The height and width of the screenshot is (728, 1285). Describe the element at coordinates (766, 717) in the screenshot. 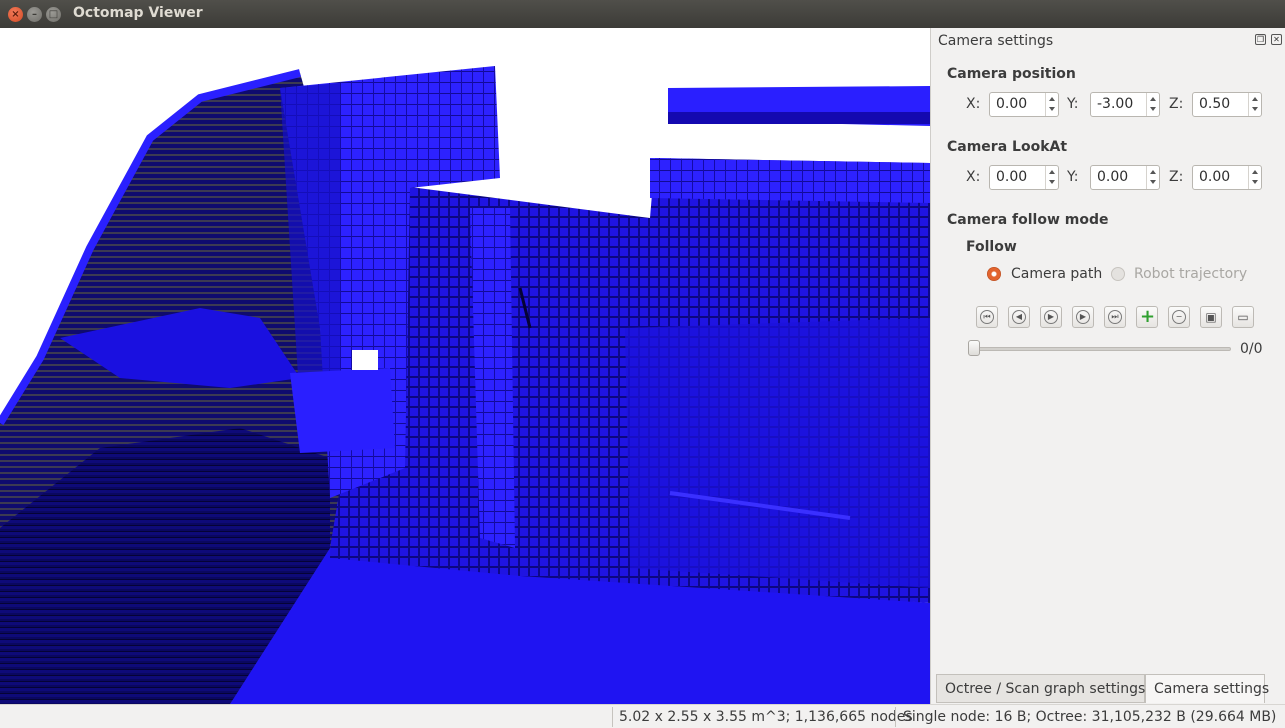

I see `status-dimensions: 5.02 x 2.55 x 3.55 m^3; 1,136,665 nodes` at that location.